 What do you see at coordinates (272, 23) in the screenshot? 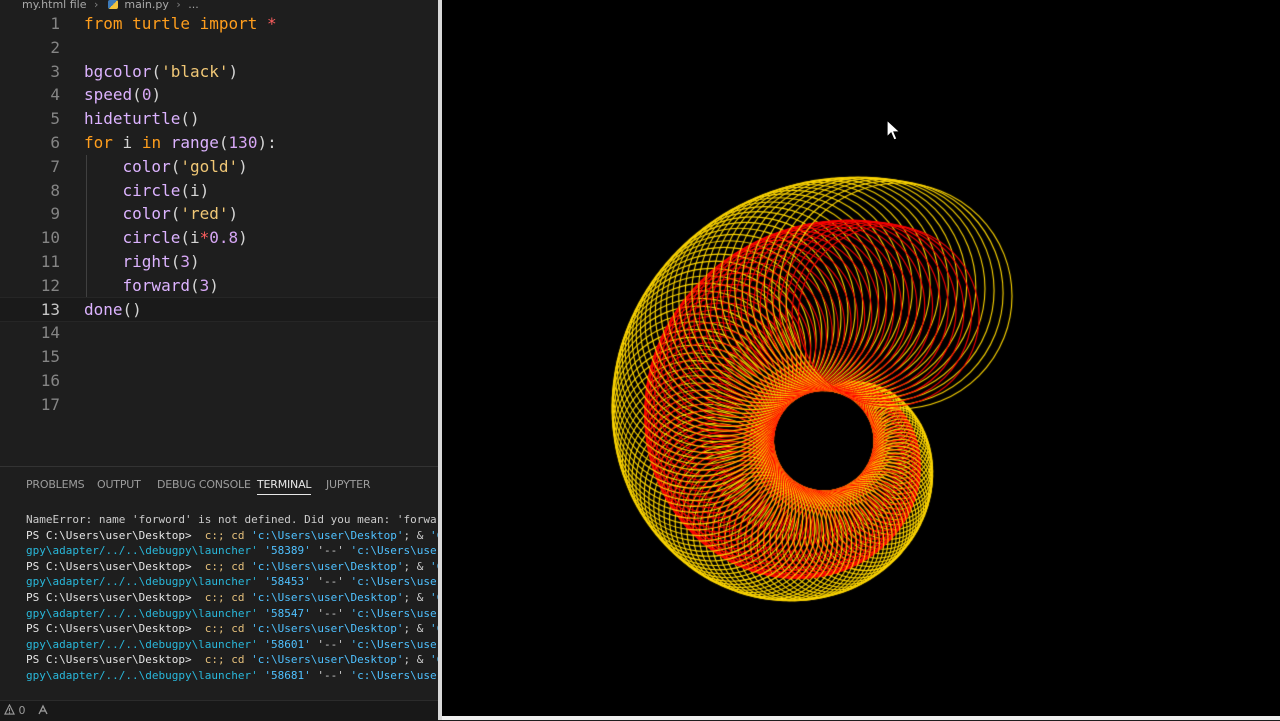
I see `code-token: *` at bounding box center [272, 23].